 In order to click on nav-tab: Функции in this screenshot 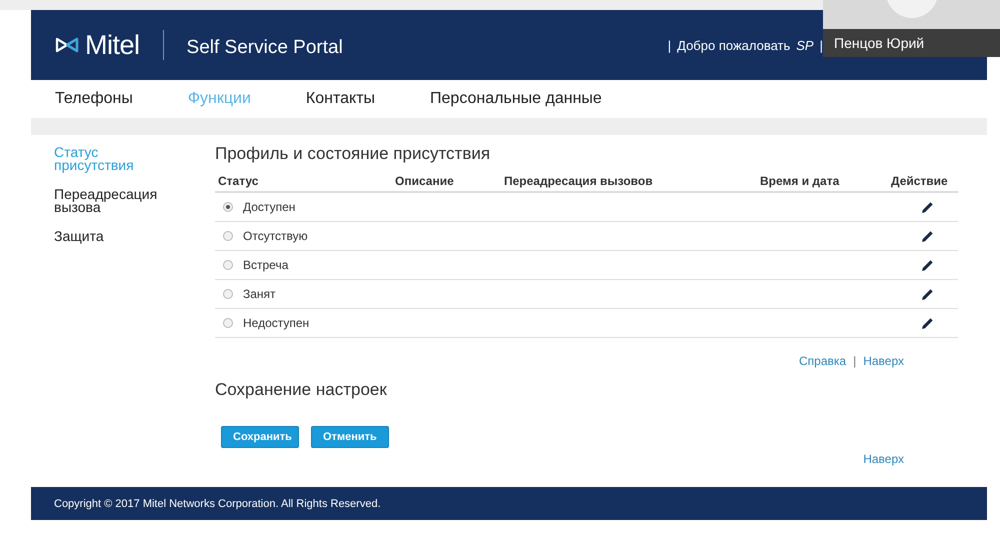, I will do `click(219, 99)`.